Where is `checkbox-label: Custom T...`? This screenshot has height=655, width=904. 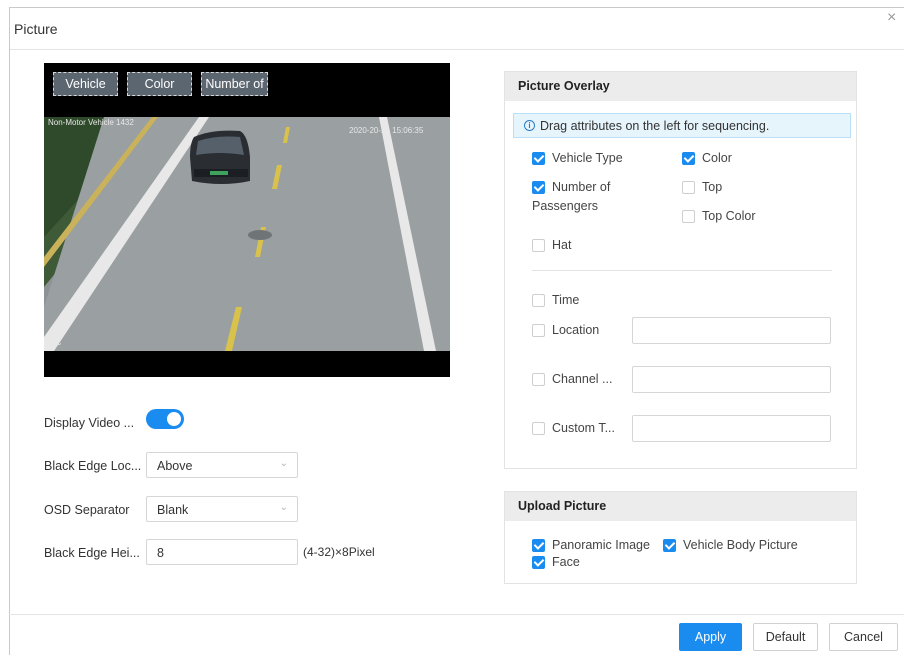
checkbox-label: Custom T... is located at coordinates (583, 428).